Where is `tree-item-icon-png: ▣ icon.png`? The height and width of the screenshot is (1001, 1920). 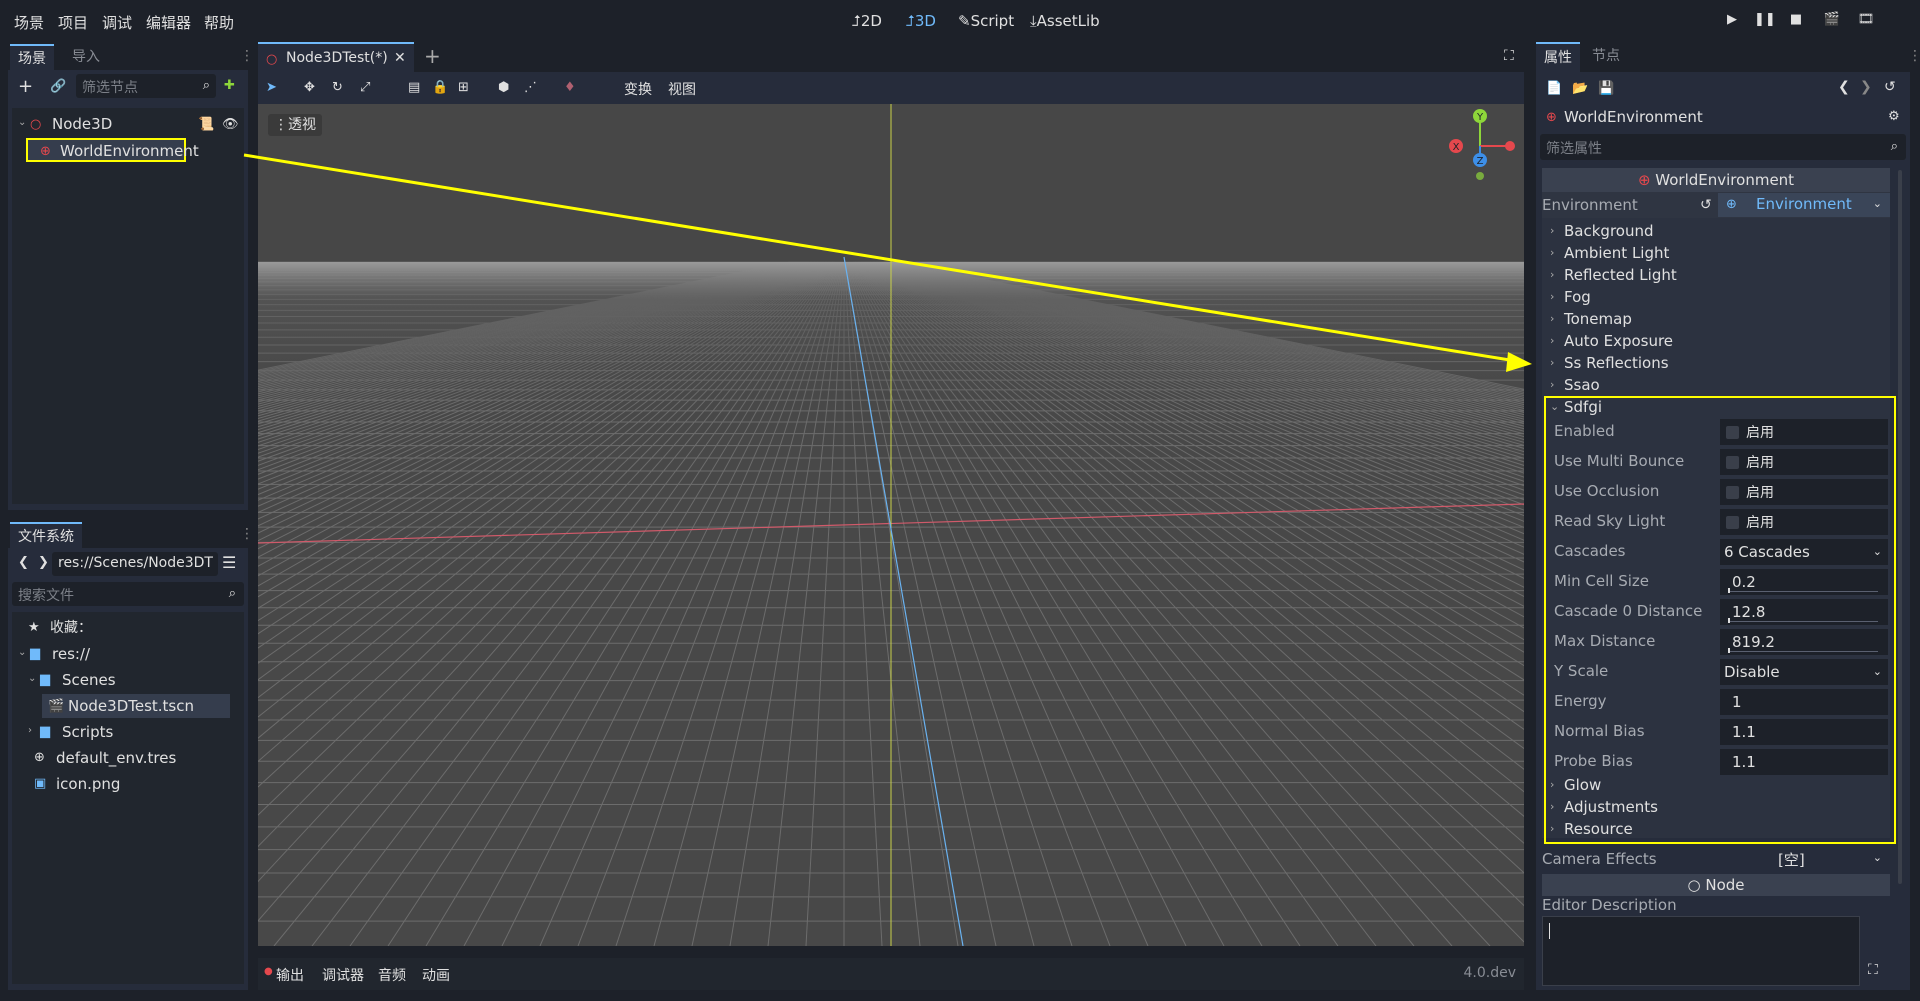 tree-item-icon-png: ▣ icon.png is located at coordinates (133, 784).